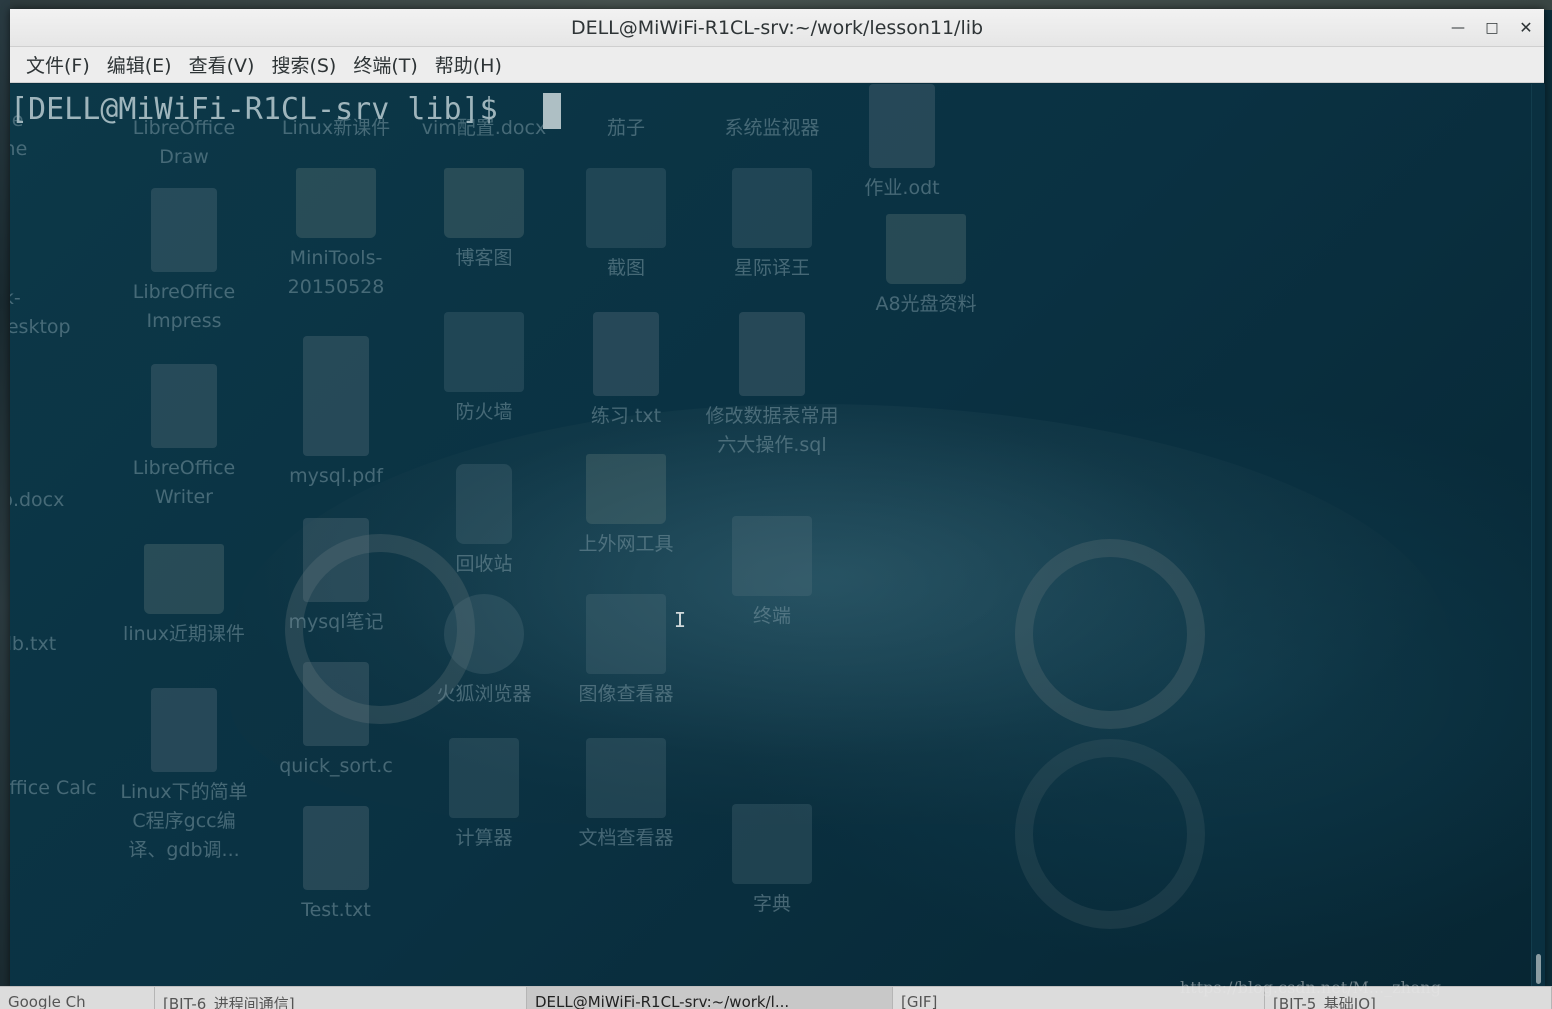  I want to click on desktop-icon: 上外网工具, so click(626, 506).